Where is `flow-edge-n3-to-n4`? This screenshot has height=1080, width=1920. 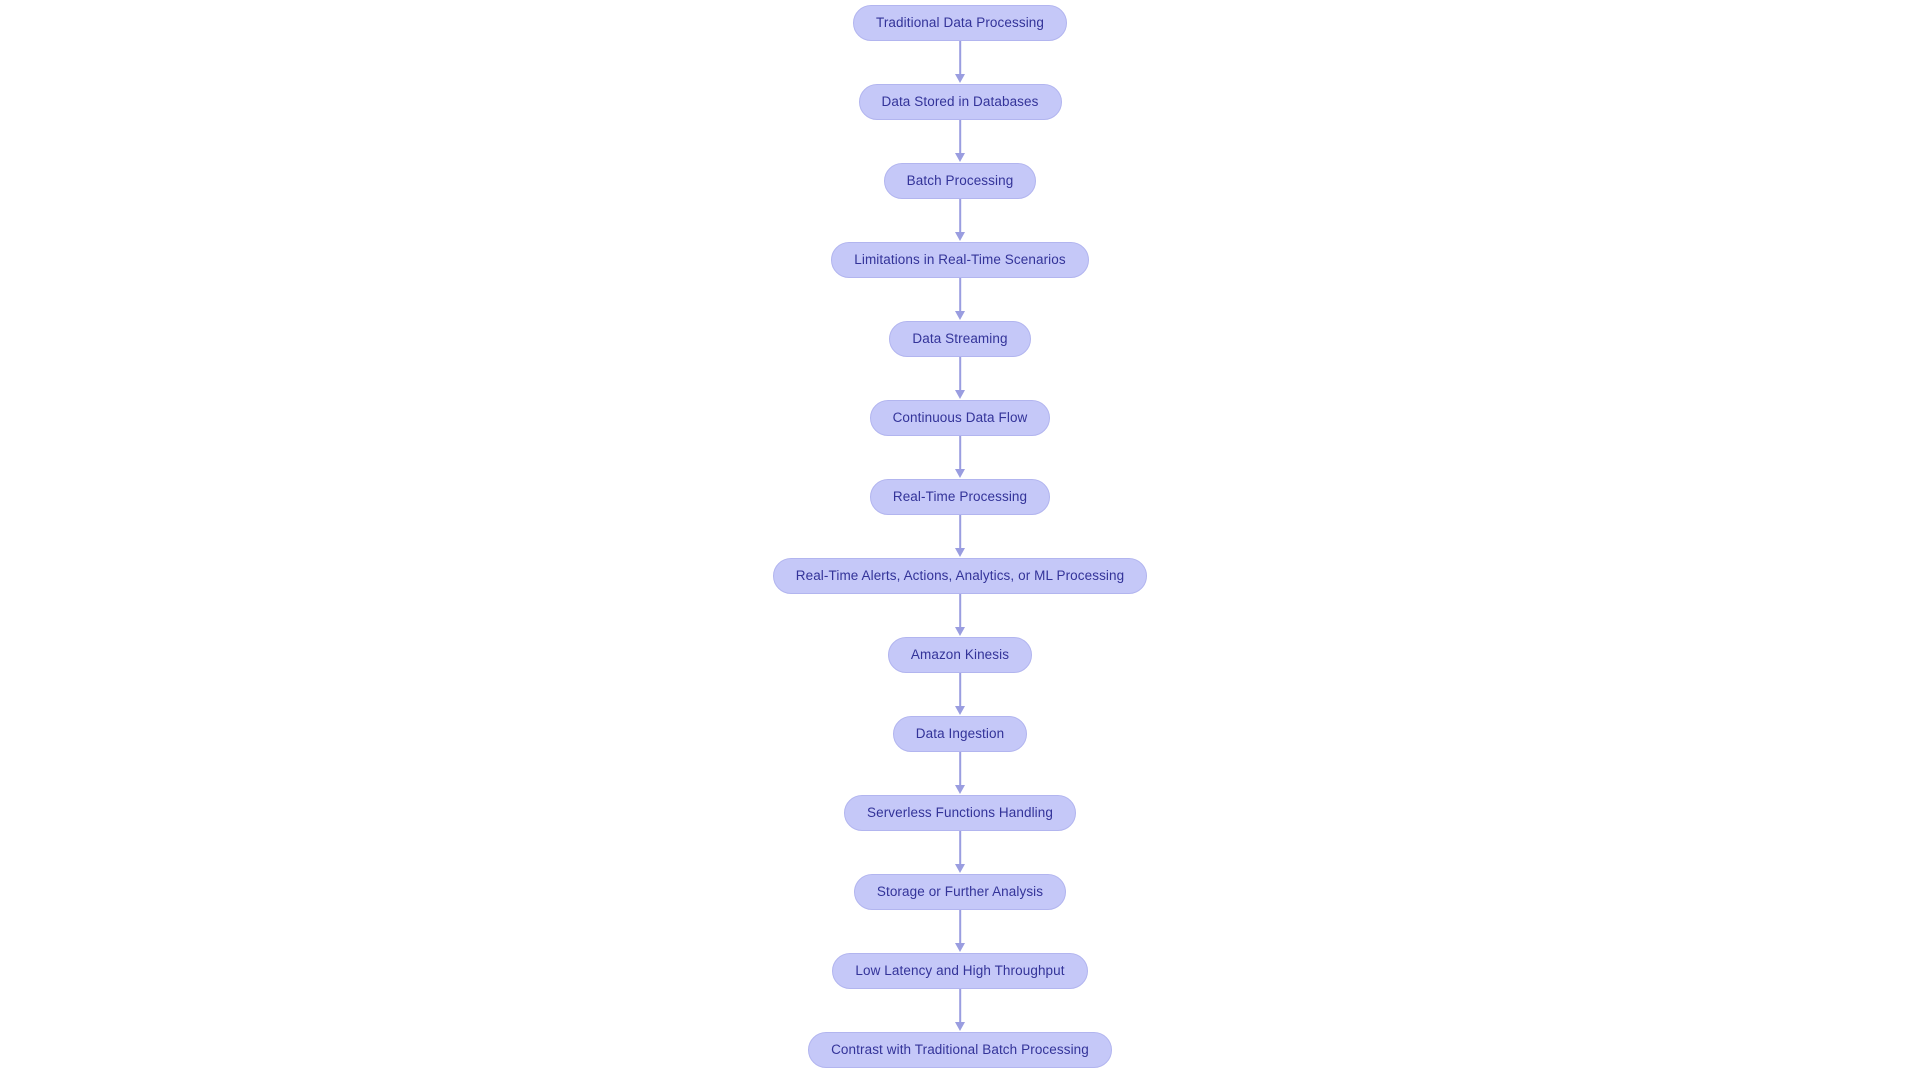
flow-edge-n3-to-n4 is located at coordinates (960, 220).